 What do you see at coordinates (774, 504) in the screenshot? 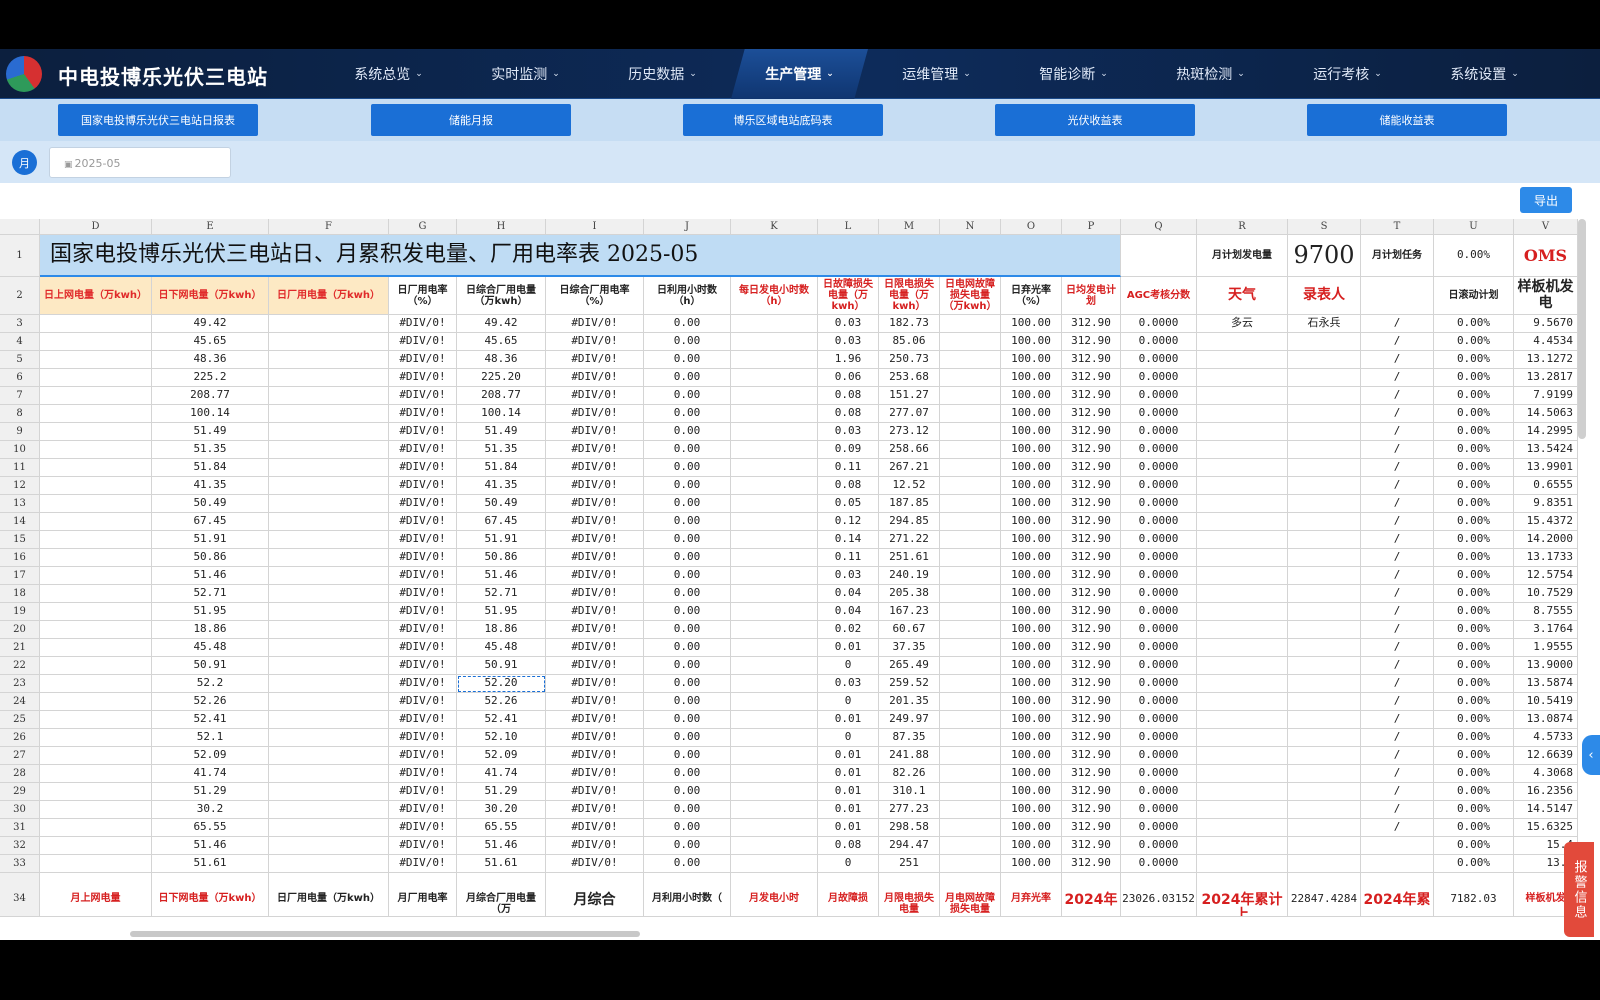
I see `cell-K` at bounding box center [774, 504].